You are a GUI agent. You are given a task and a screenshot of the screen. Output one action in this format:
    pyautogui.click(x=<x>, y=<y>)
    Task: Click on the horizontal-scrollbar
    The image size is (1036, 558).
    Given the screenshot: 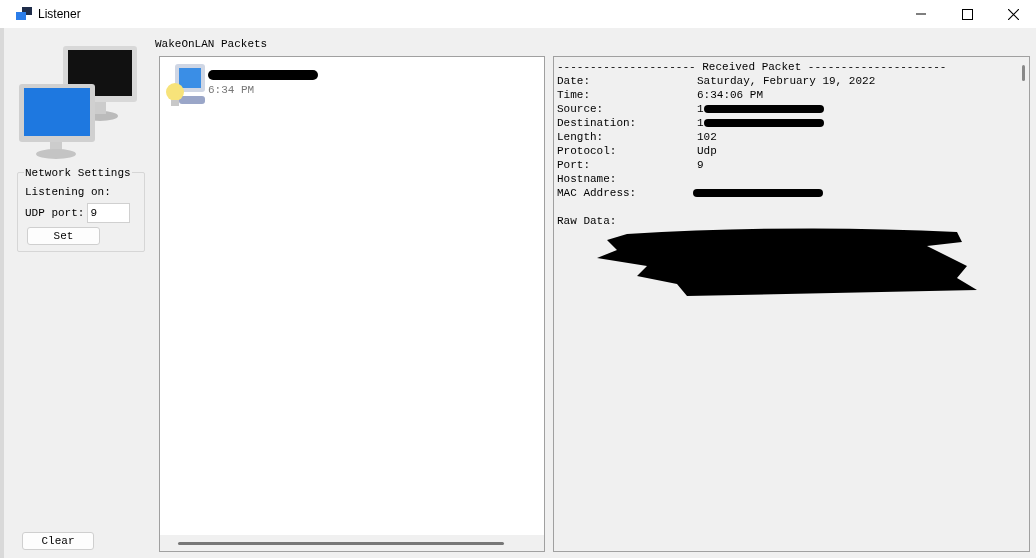 What is the action you would take?
    pyautogui.click(x=352, y=543)
    